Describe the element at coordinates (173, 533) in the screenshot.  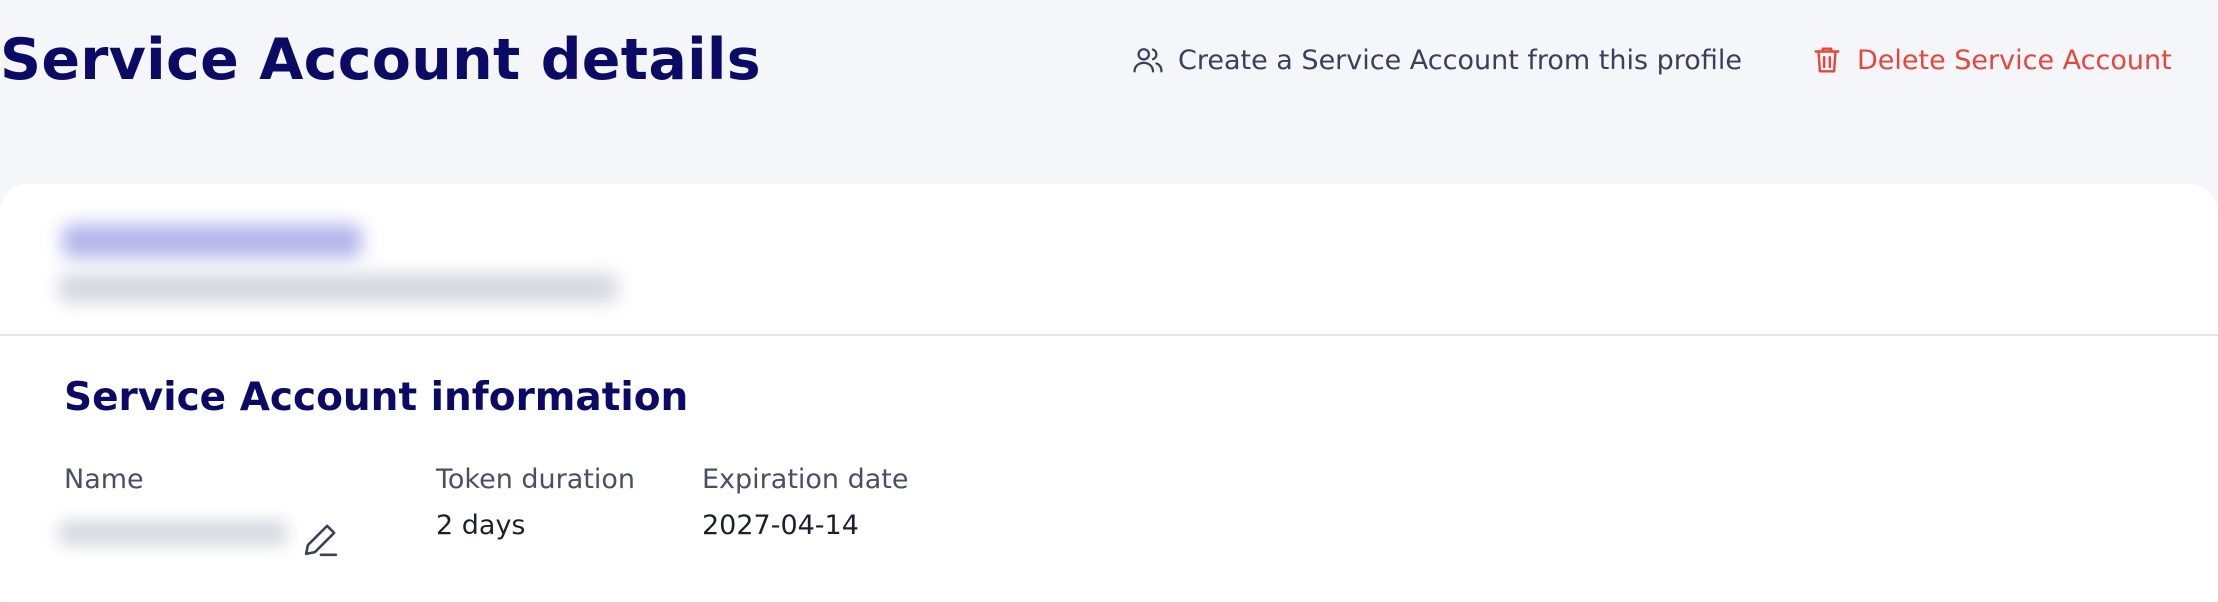
I see `redacted-name-value` at that location.